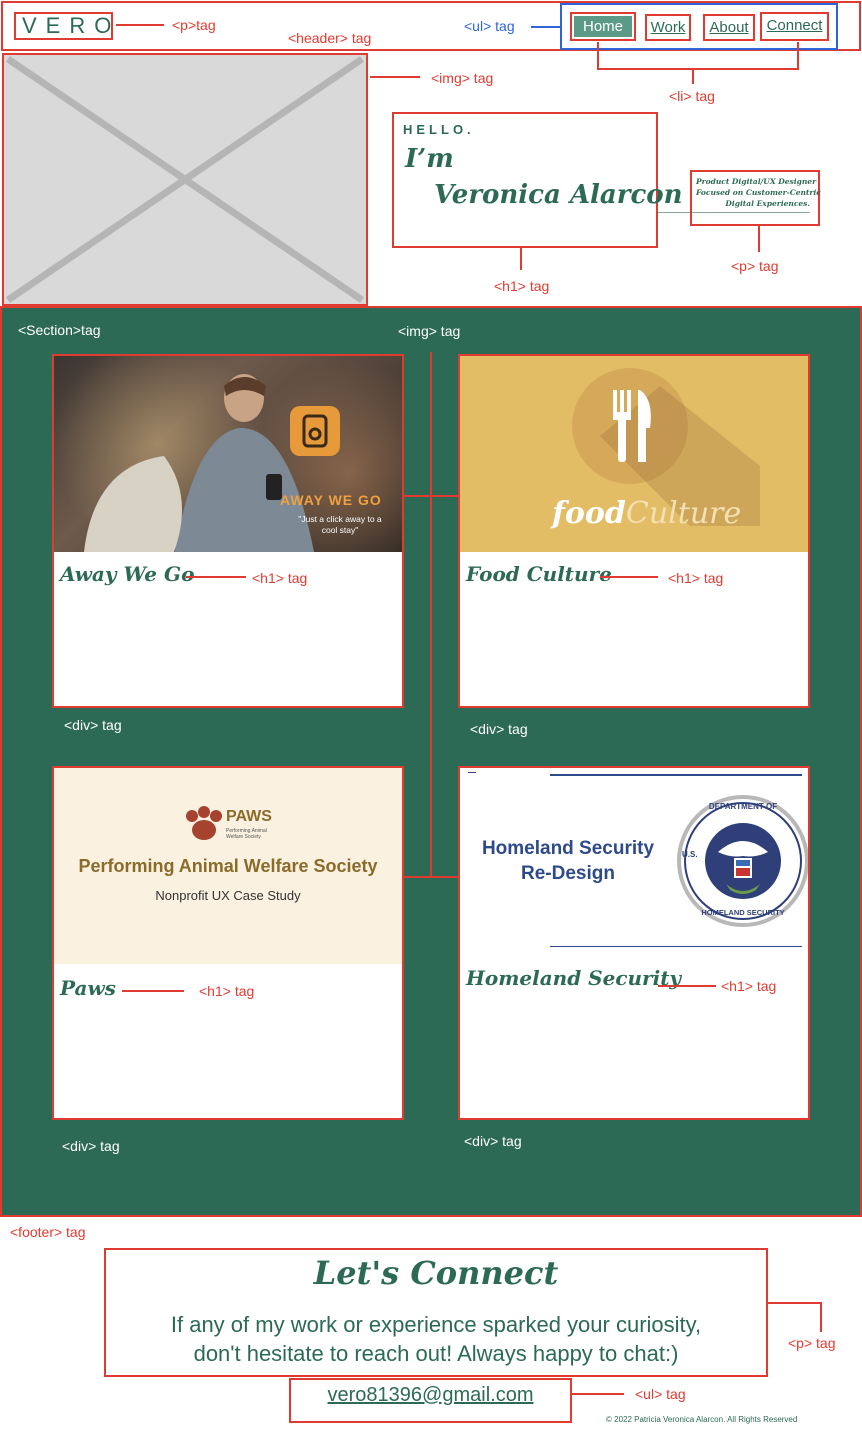 This screenshot has height=1451, width=862. What do you see at coordinates (439, 129) in the screenshot?
I see `hero-greeting: HELLO.` at bounding box center [439, 129].